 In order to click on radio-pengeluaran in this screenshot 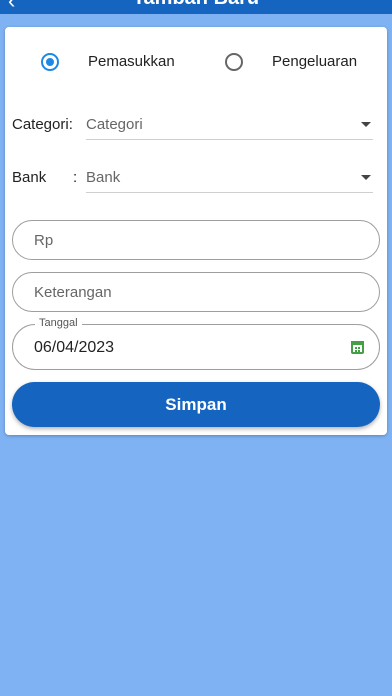, I will do `click(234, 62)`.